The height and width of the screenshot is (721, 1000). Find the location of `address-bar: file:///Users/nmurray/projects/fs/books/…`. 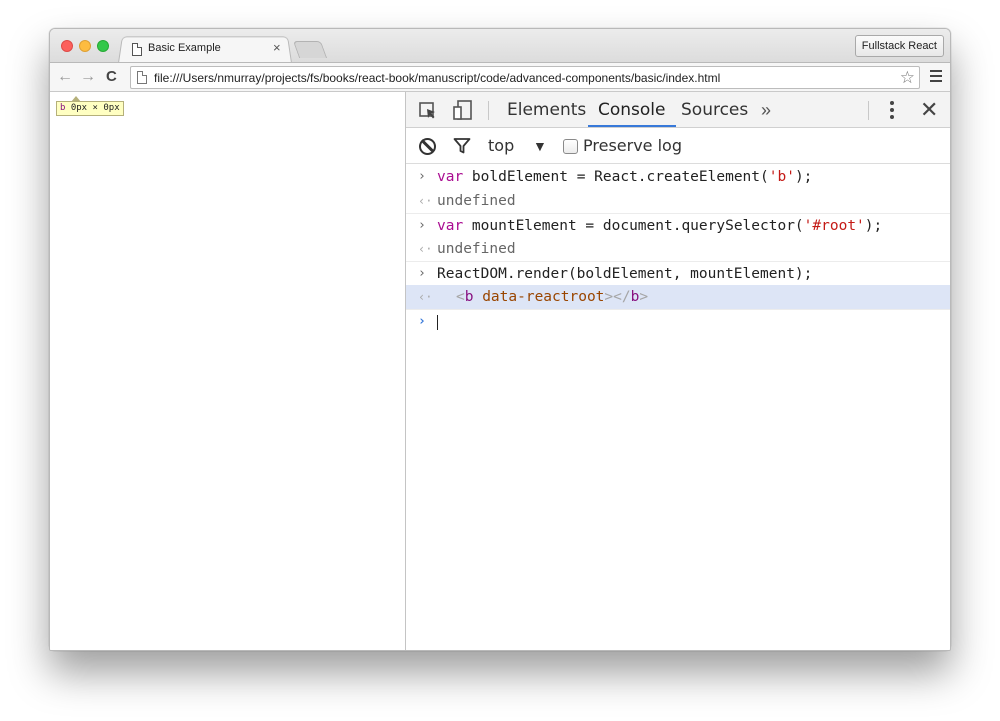

address-bar: file:///Users/nmurray/projects/fs/books/… is located at coordinates (525, 77).